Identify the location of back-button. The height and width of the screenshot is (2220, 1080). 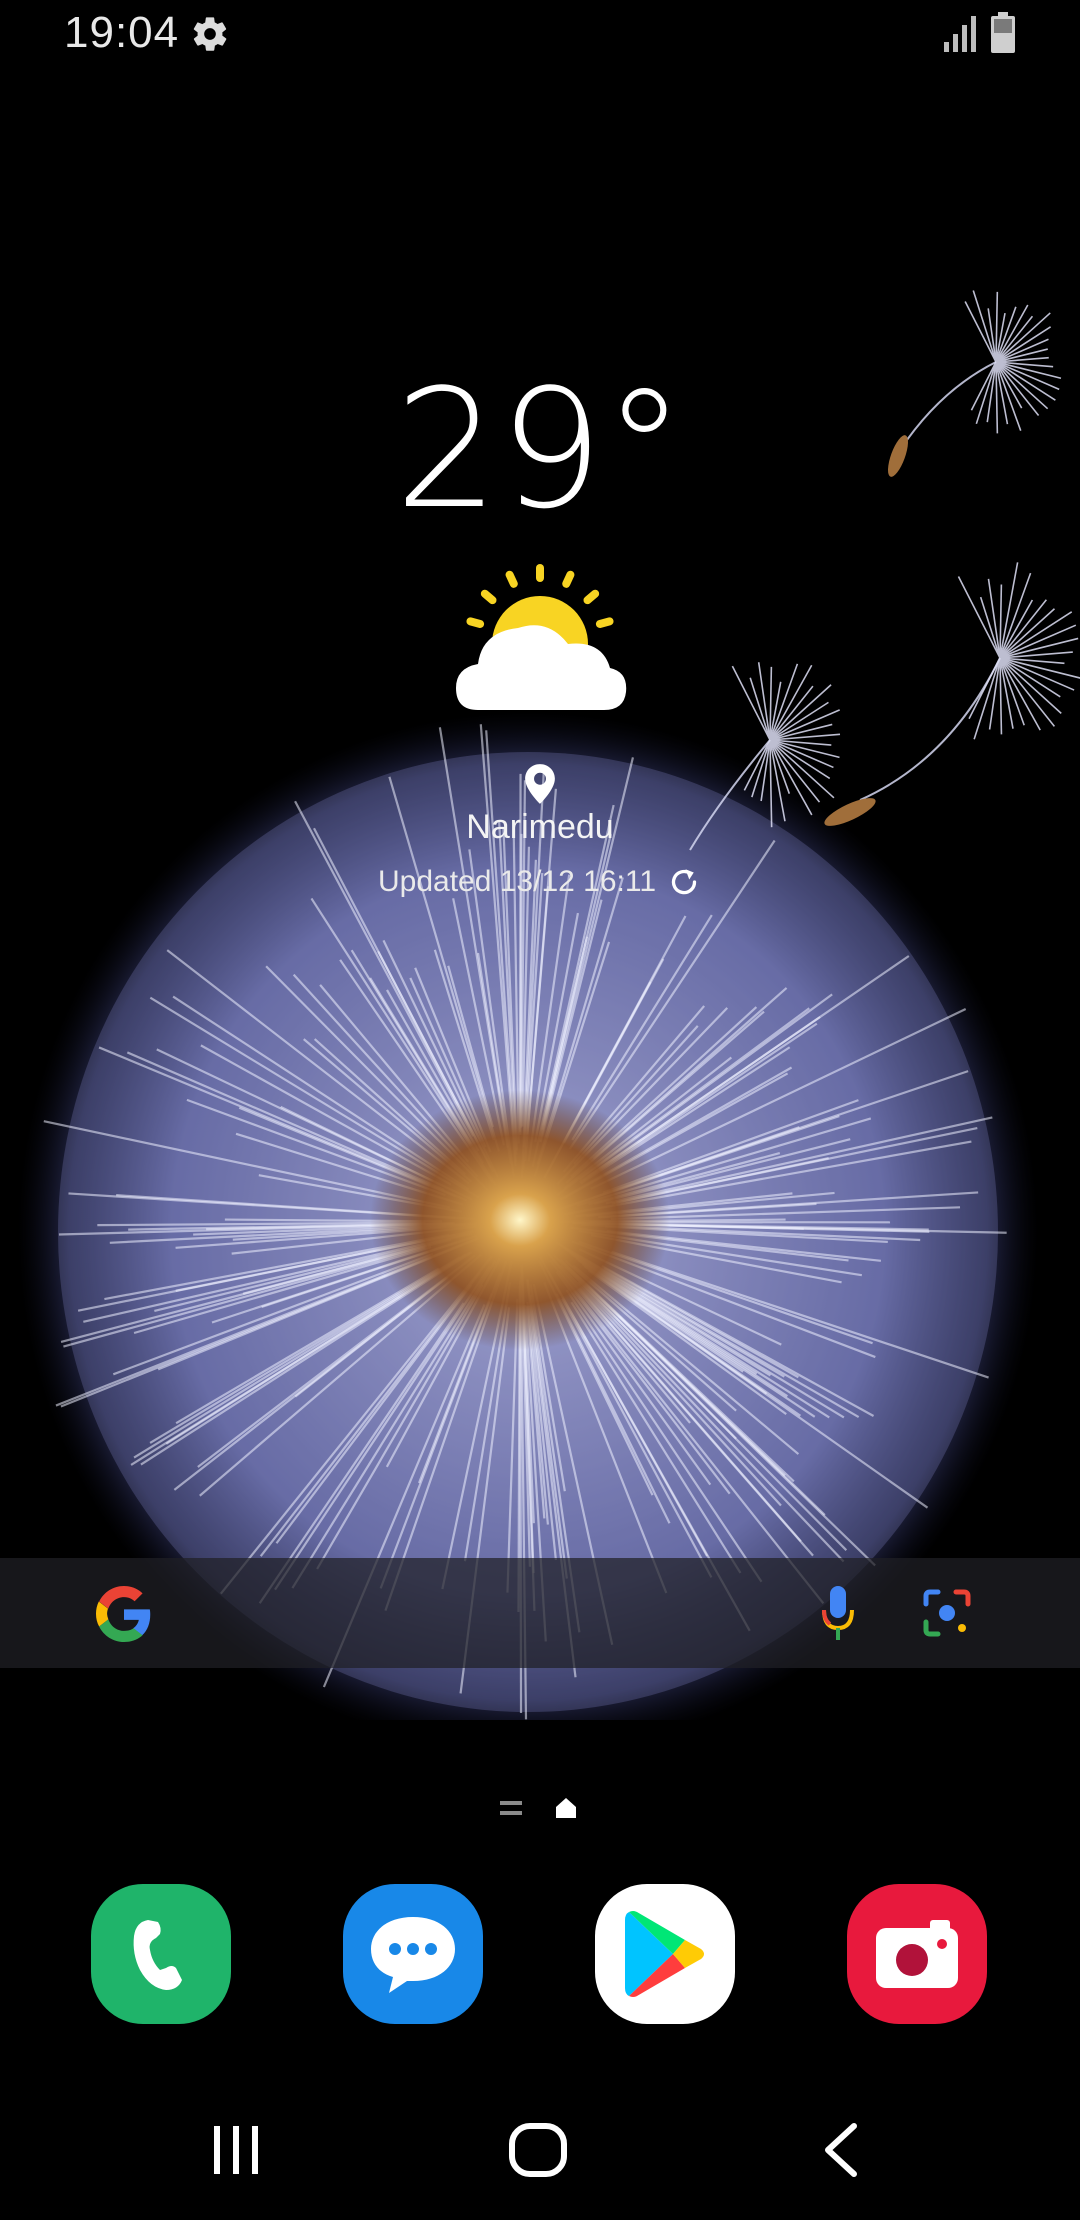
(840, 2150).